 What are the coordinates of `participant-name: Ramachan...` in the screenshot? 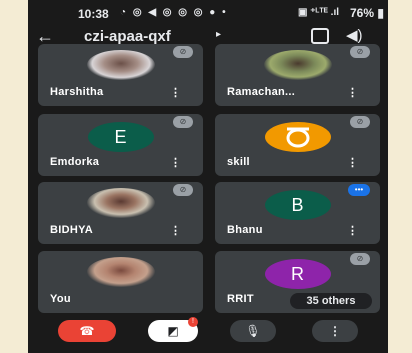 It's located at (261, 92).